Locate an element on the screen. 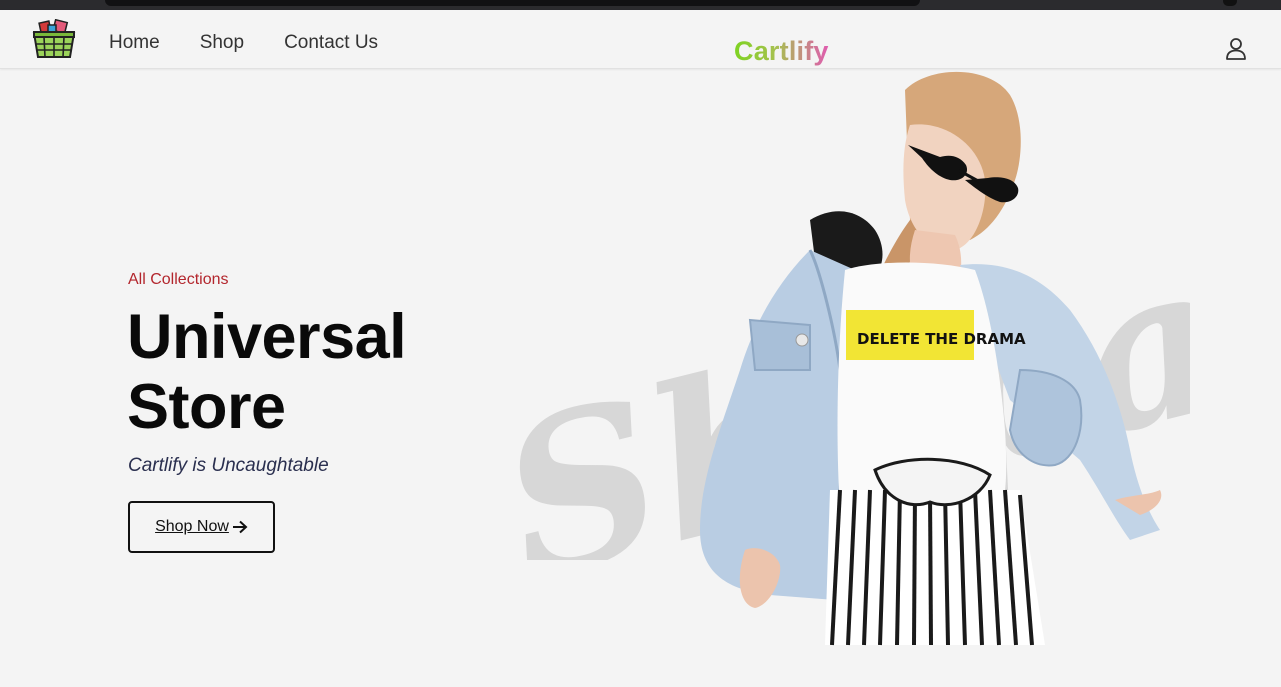 The width and height of the screenshot is (1281, 687). nav-link-shop: Shop is located at coordinates (222, 43).